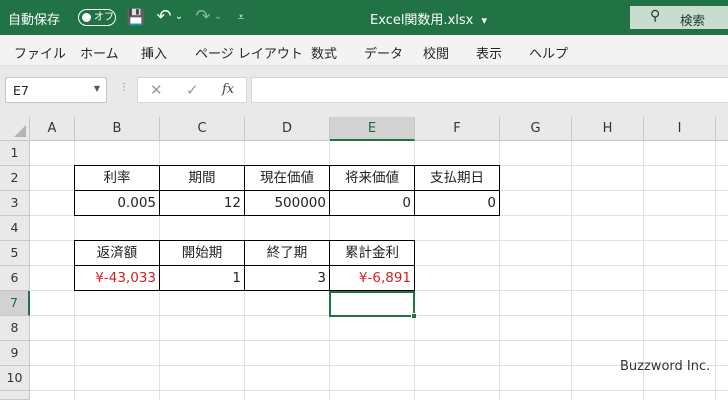 This screenshot has height=400, width=728. Describe the element at coordinates (15, 378) in the screenshot. I see `row-header-10: 10` at that location.